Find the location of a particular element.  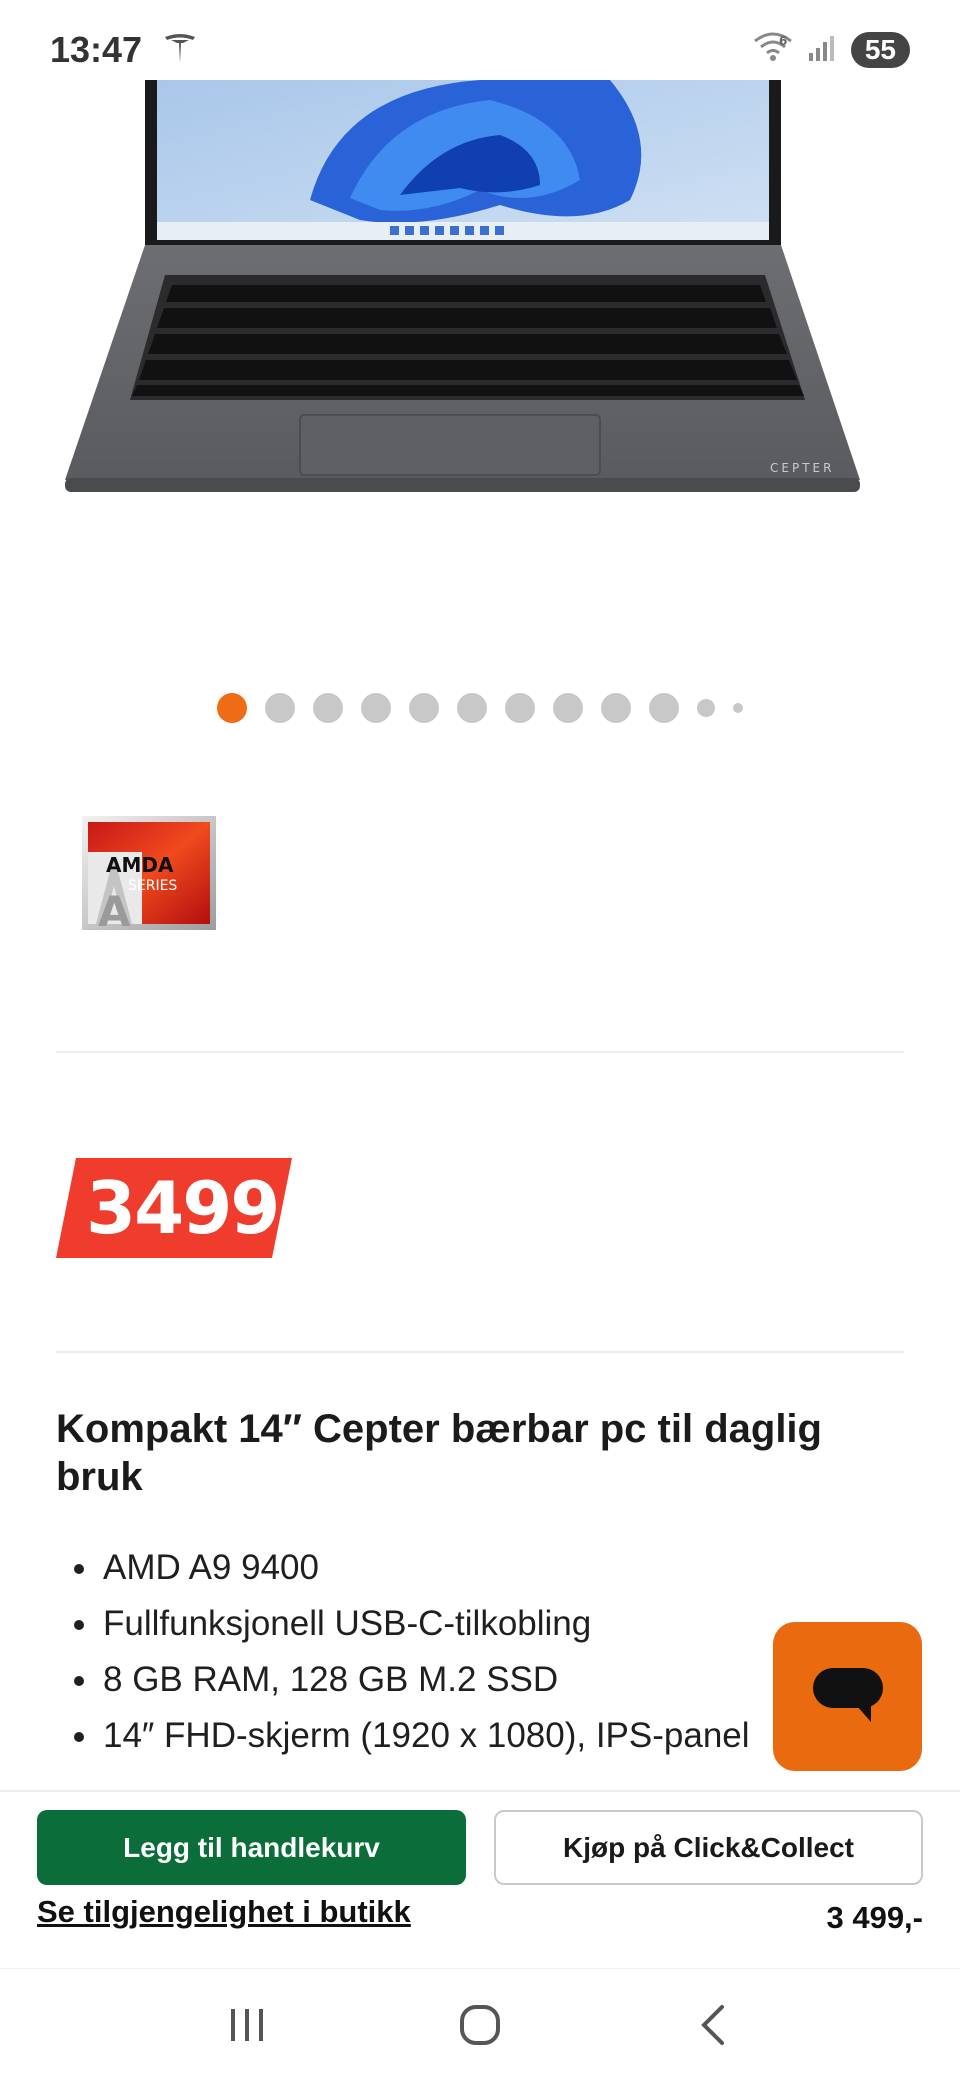

chat-button is located at coordinates (847, 1696).